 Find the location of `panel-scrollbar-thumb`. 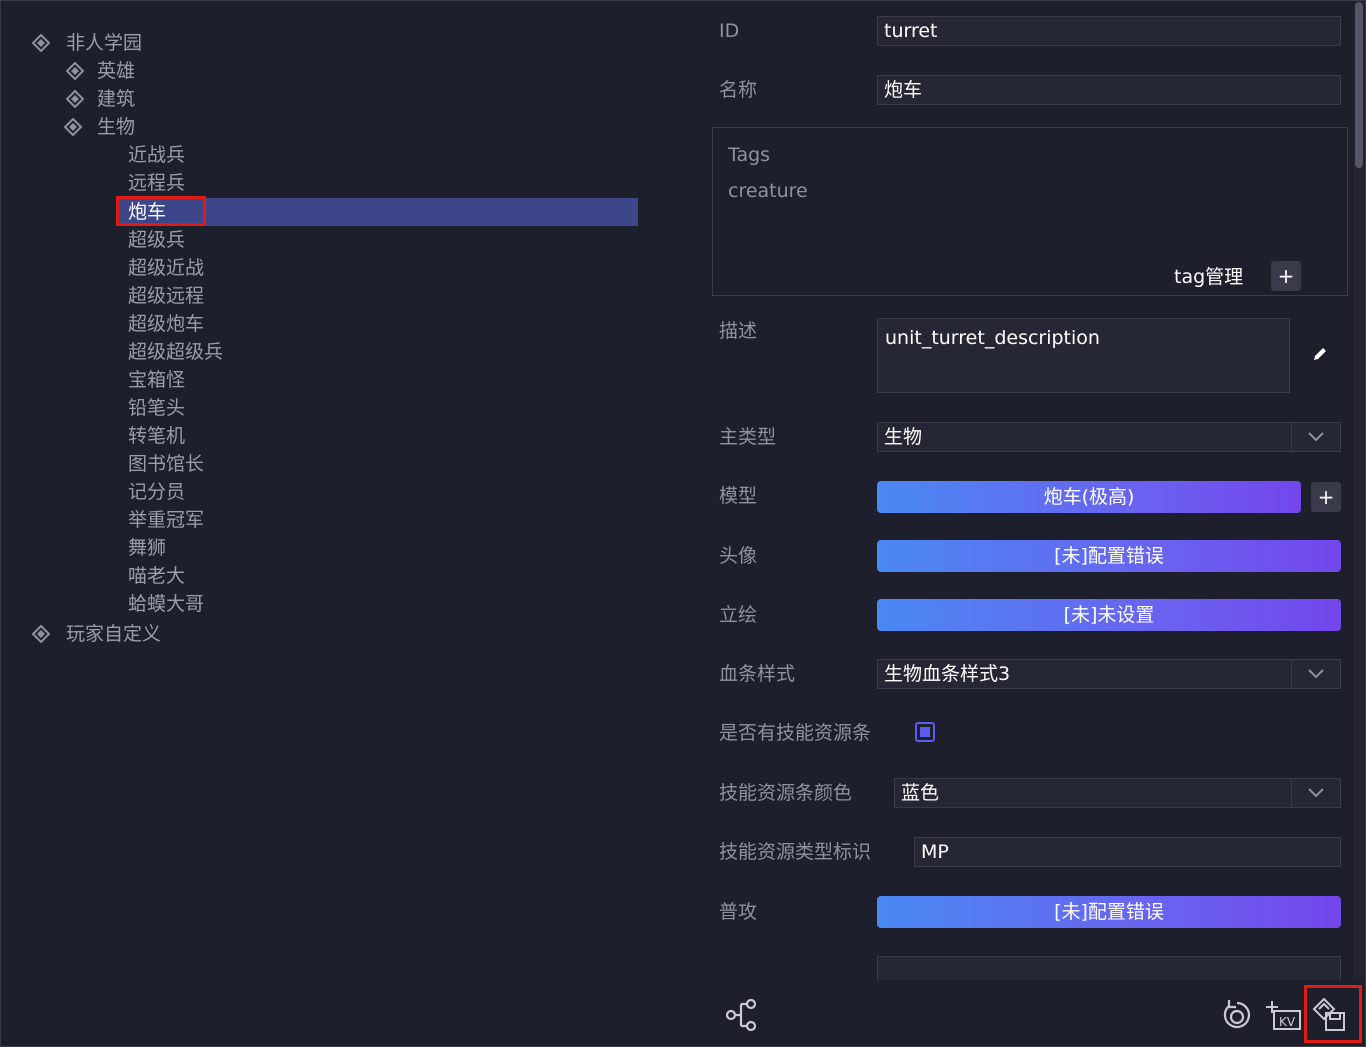

panel-scrollbar-thumb is located at coordinates (1359, 85).